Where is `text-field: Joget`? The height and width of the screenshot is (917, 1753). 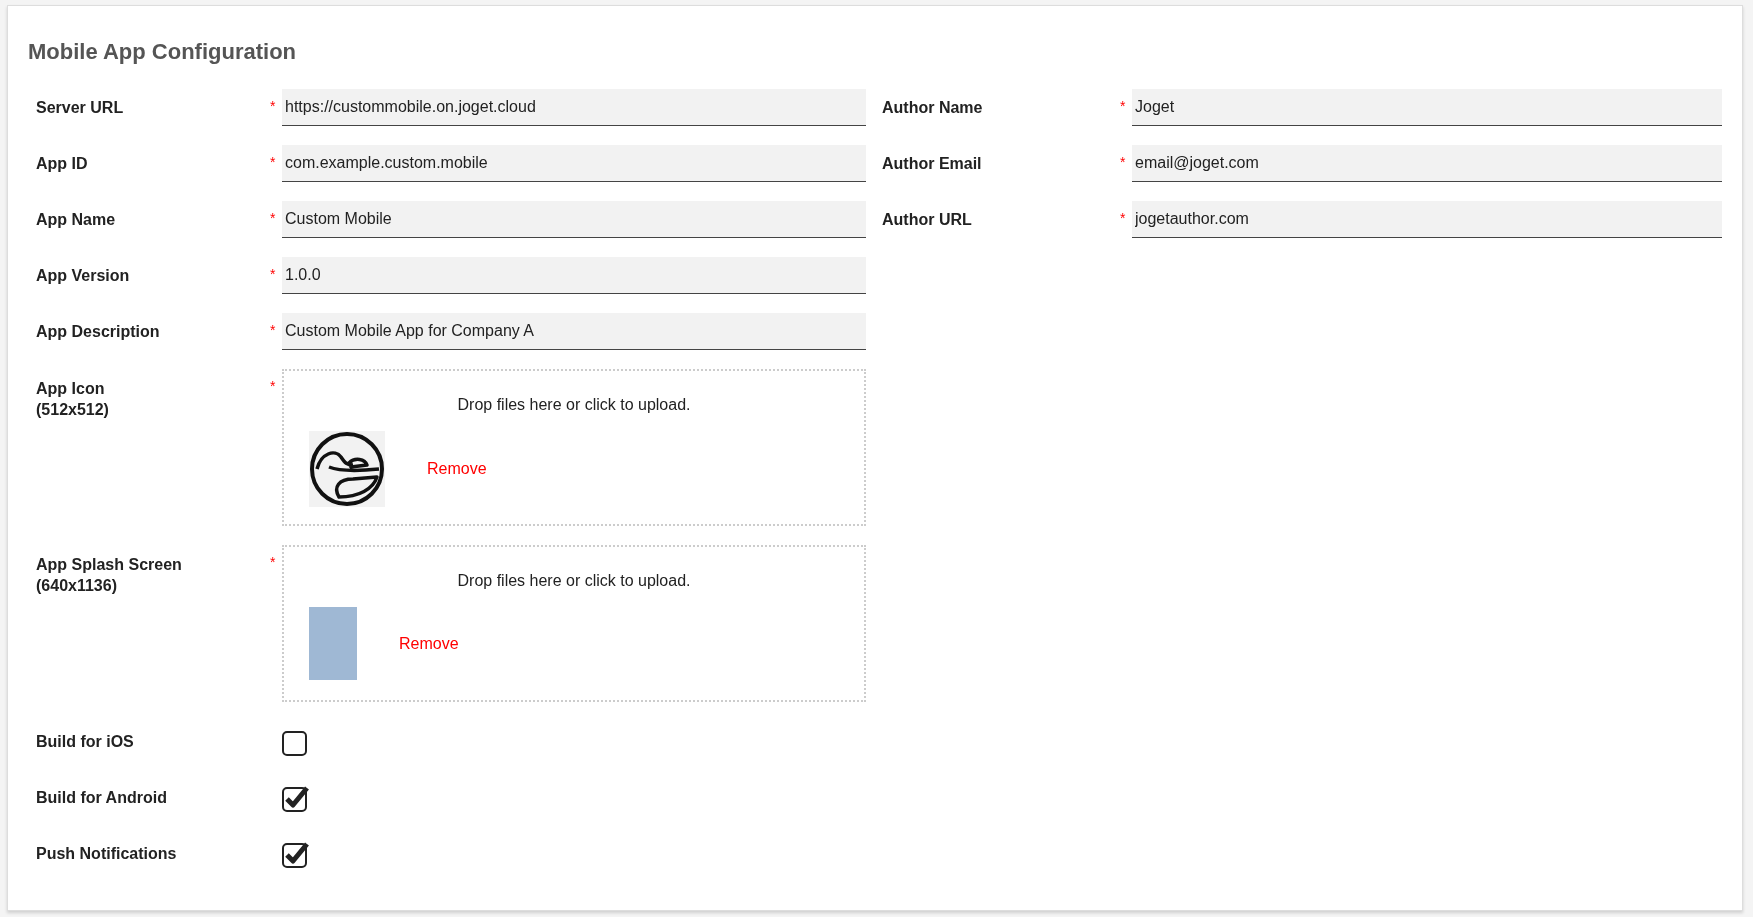
text-field: Joget is located at coordinates (1427, 107).